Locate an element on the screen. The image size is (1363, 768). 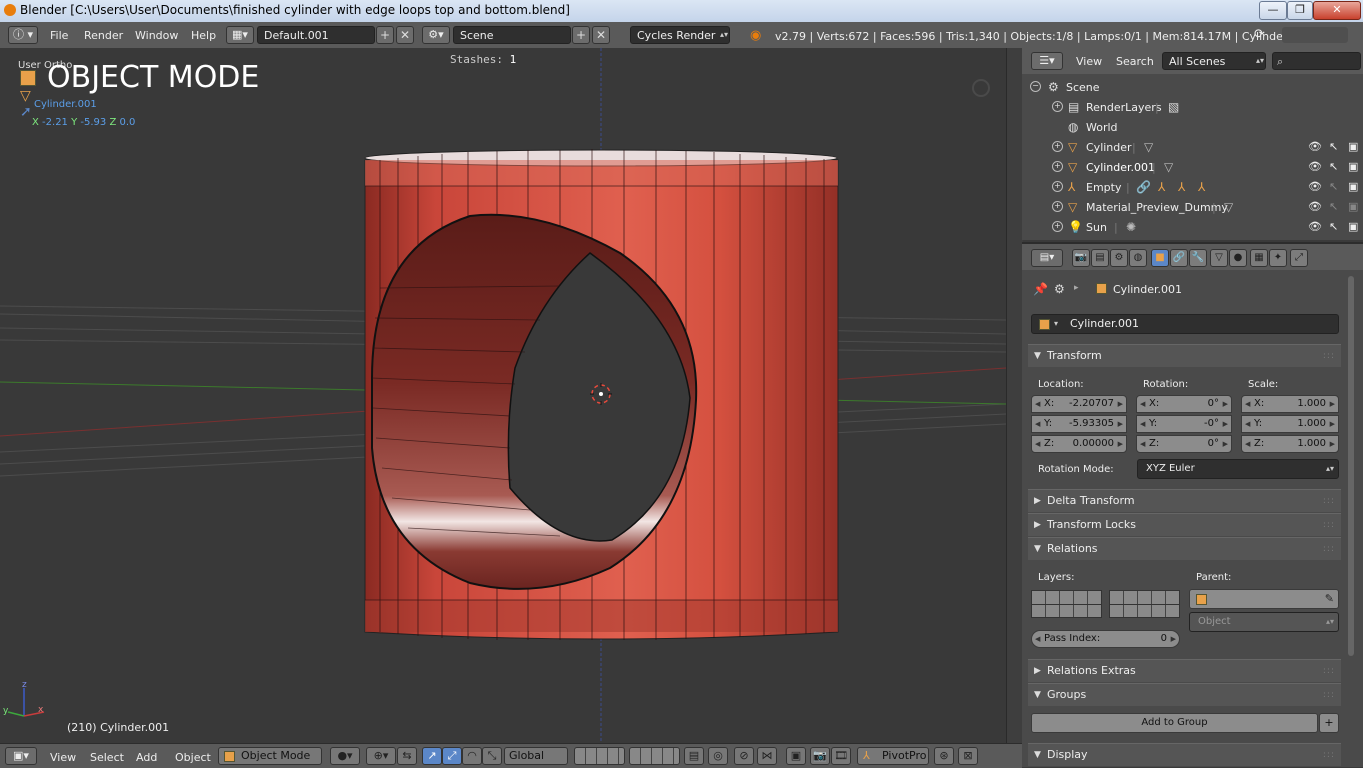
layers-grid-right is located at coordinates (654, 756).